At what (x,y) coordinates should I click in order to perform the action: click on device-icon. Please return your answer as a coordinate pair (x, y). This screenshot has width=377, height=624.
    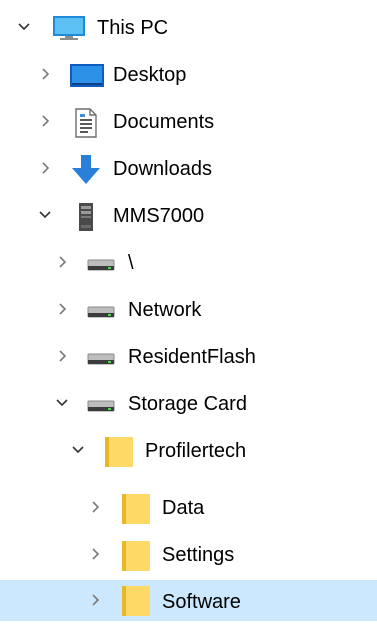
    Looking at the image, I should click on (86, 217).